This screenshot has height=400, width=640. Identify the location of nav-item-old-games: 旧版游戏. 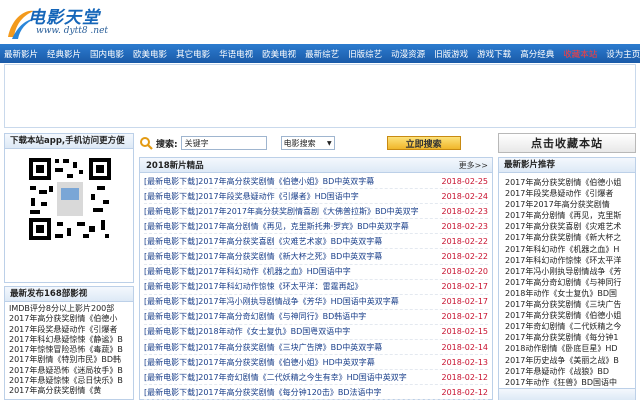
(451, 54).